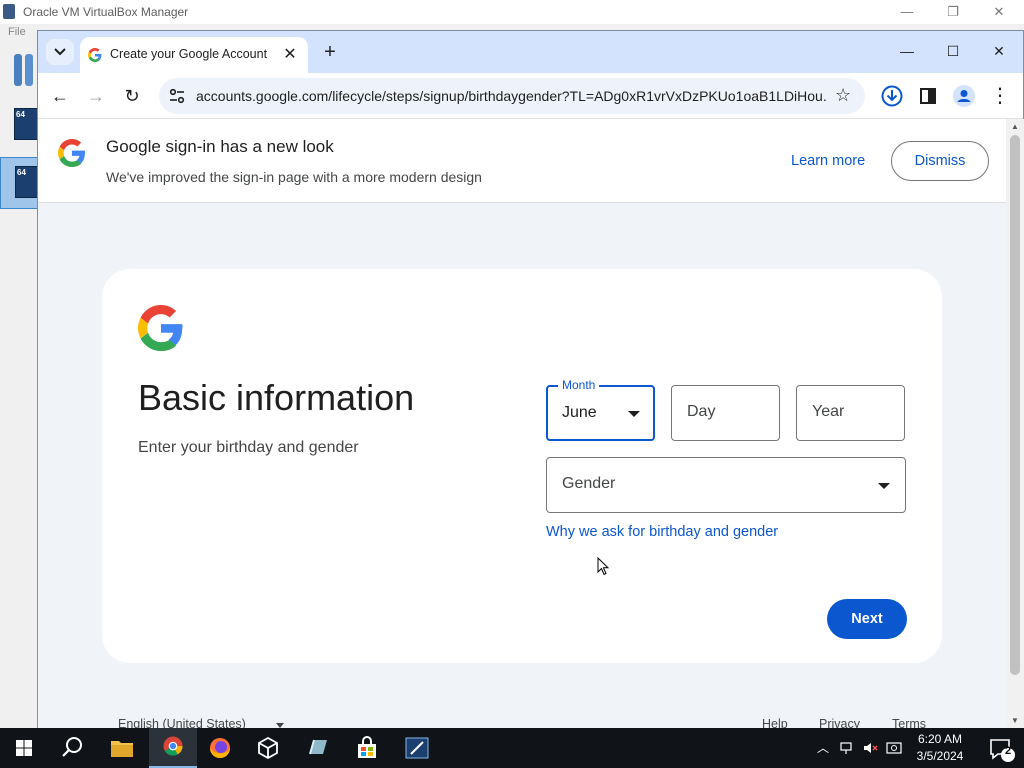 The image size is (1024, 768). Describe the element at coordinates (9, 11) in the screenshot. I see `virtualbox-logo-icon` at that location.